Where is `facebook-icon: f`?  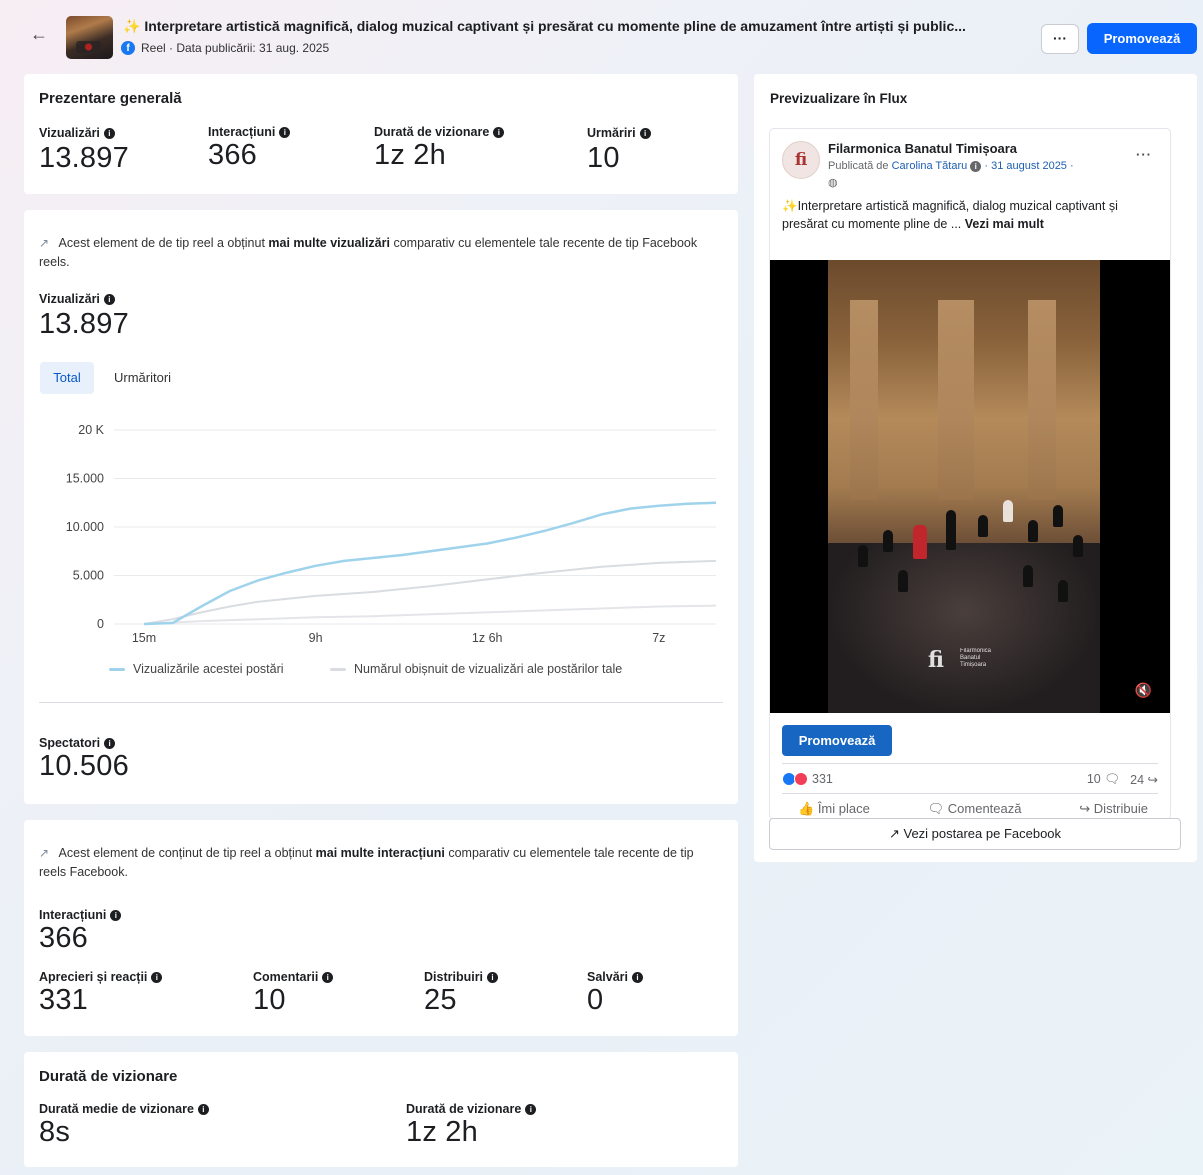 facebook-icon: f is located at coordinates (128, 48).